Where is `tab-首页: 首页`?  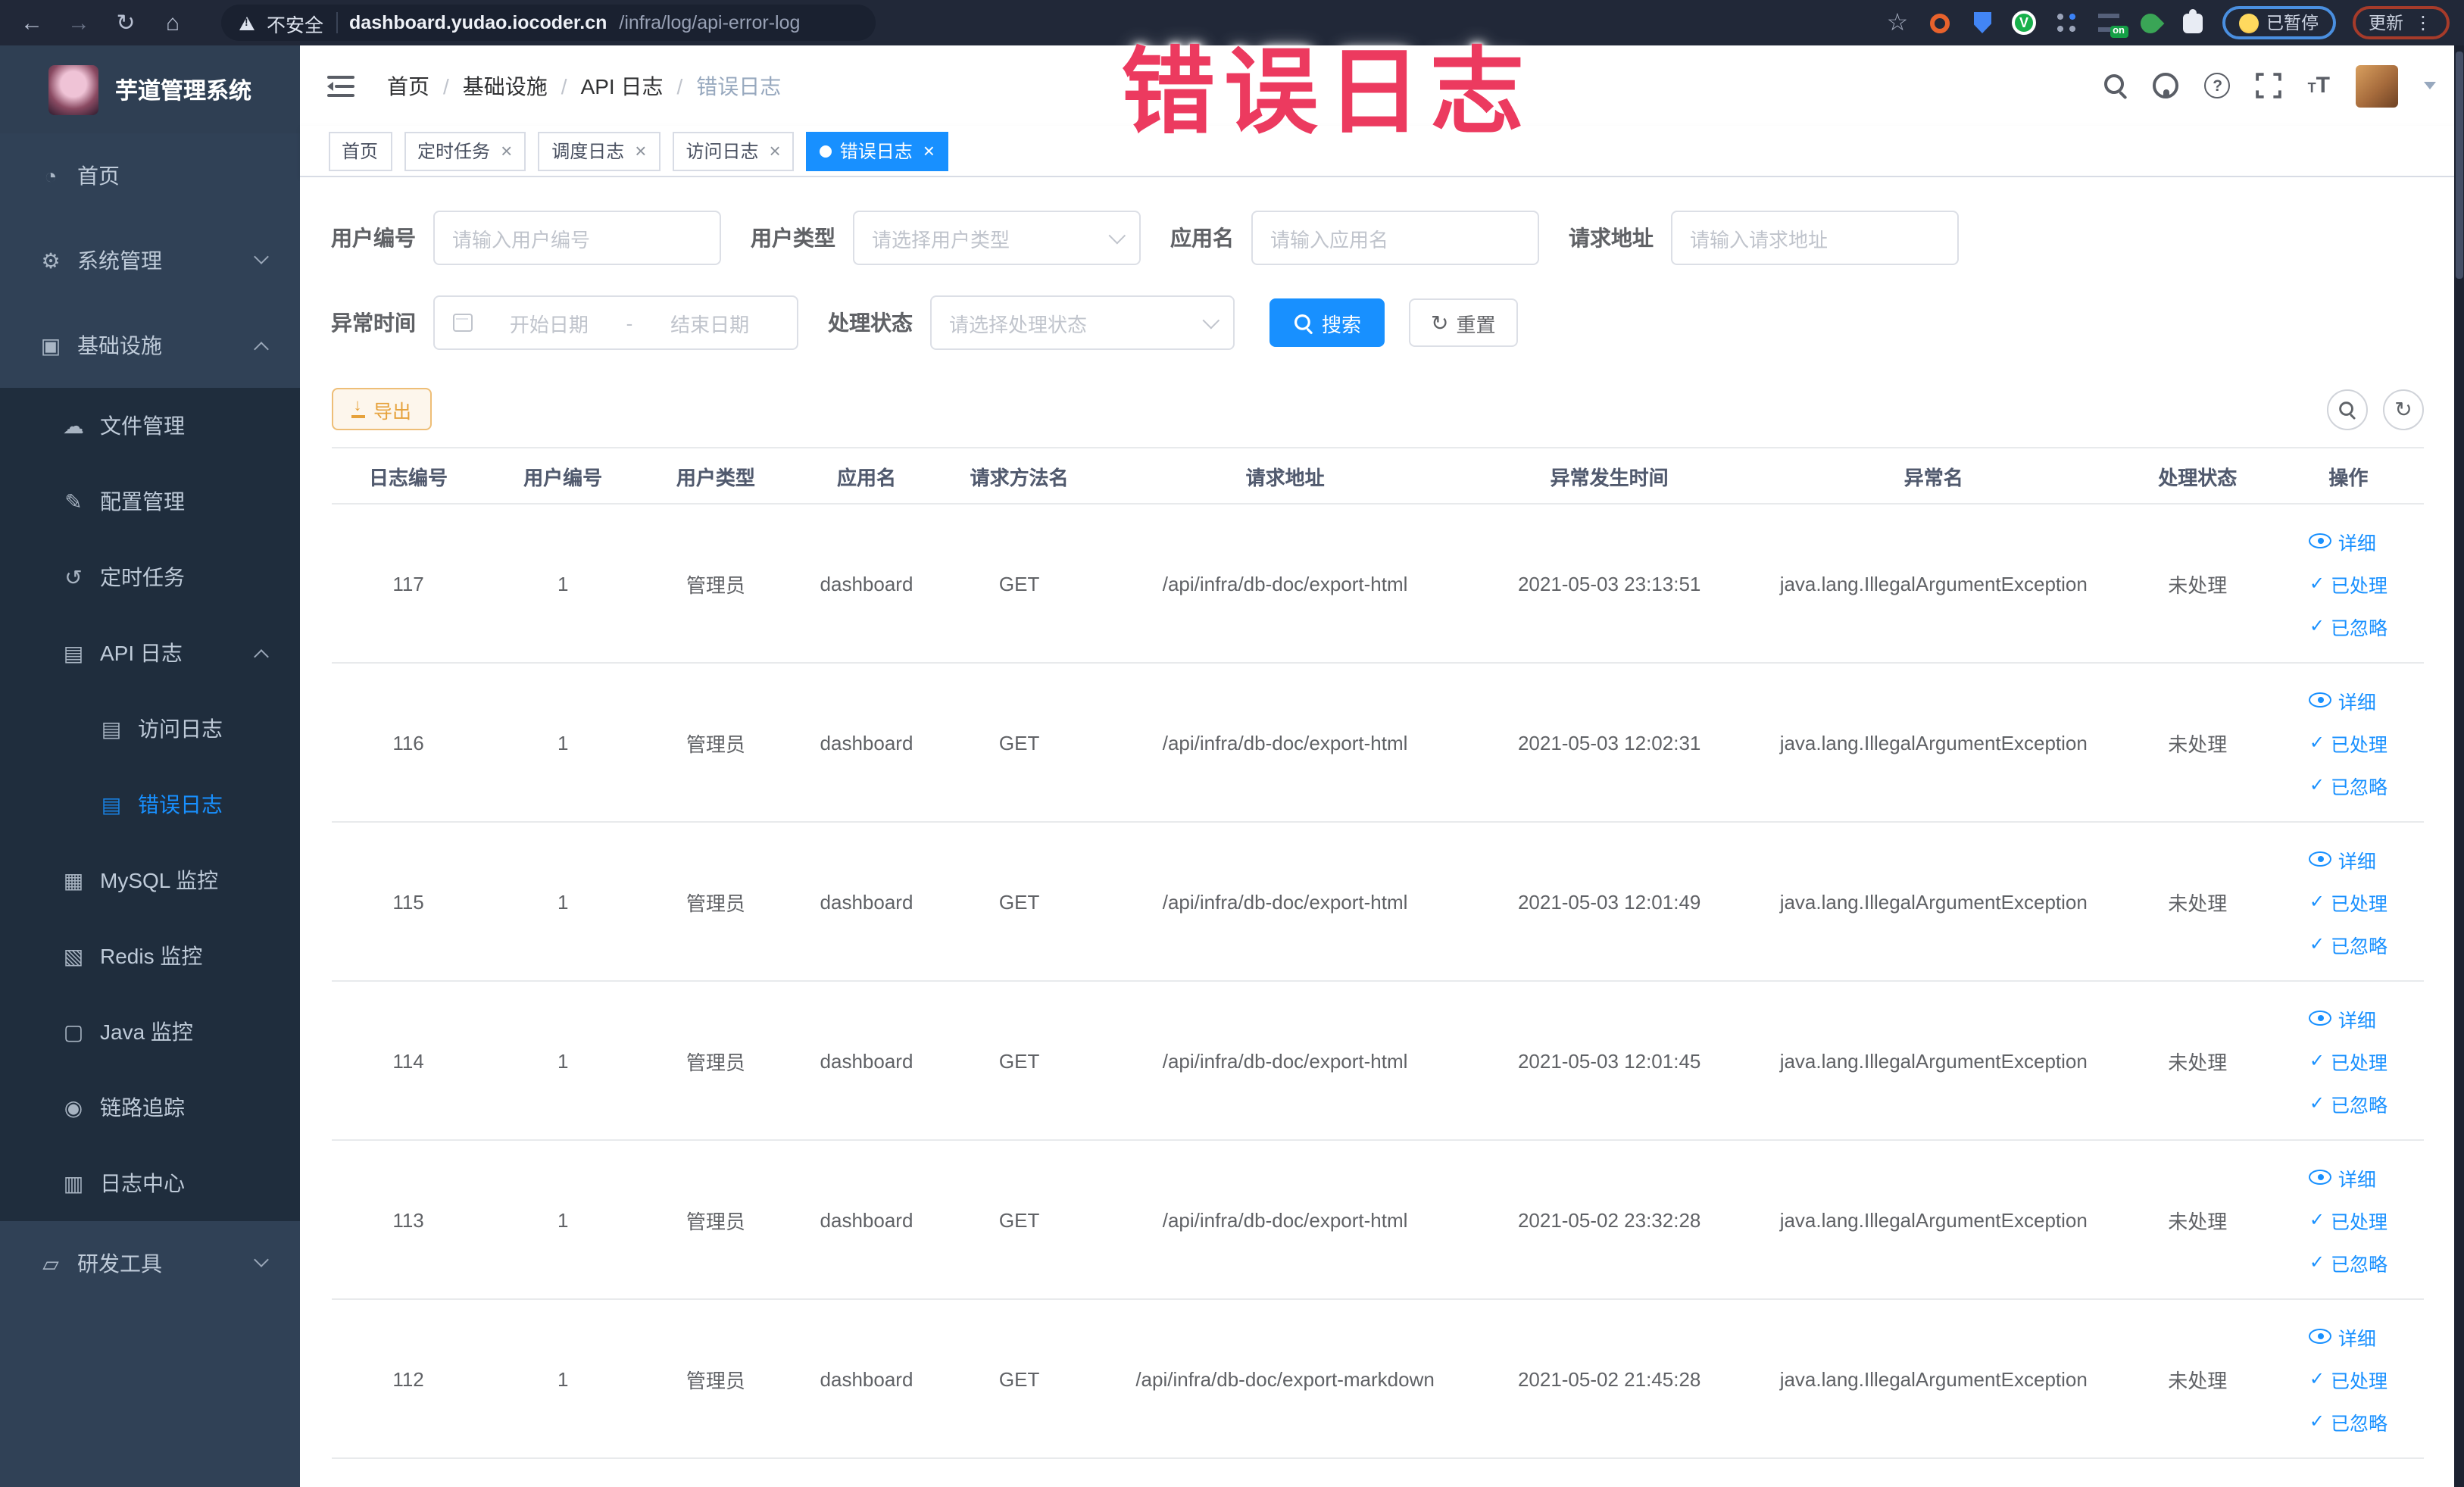 tab-首页: 首页 is located at coordinates (360, 150).